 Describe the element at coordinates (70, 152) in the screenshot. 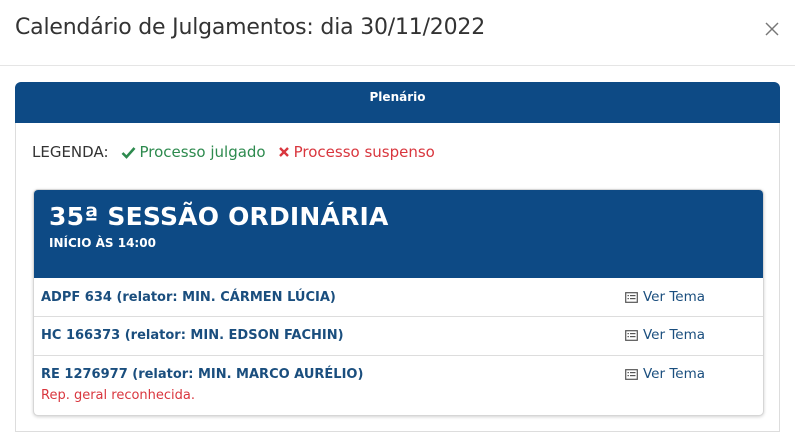

I see `legend-label: LEGENDA:` at that location.